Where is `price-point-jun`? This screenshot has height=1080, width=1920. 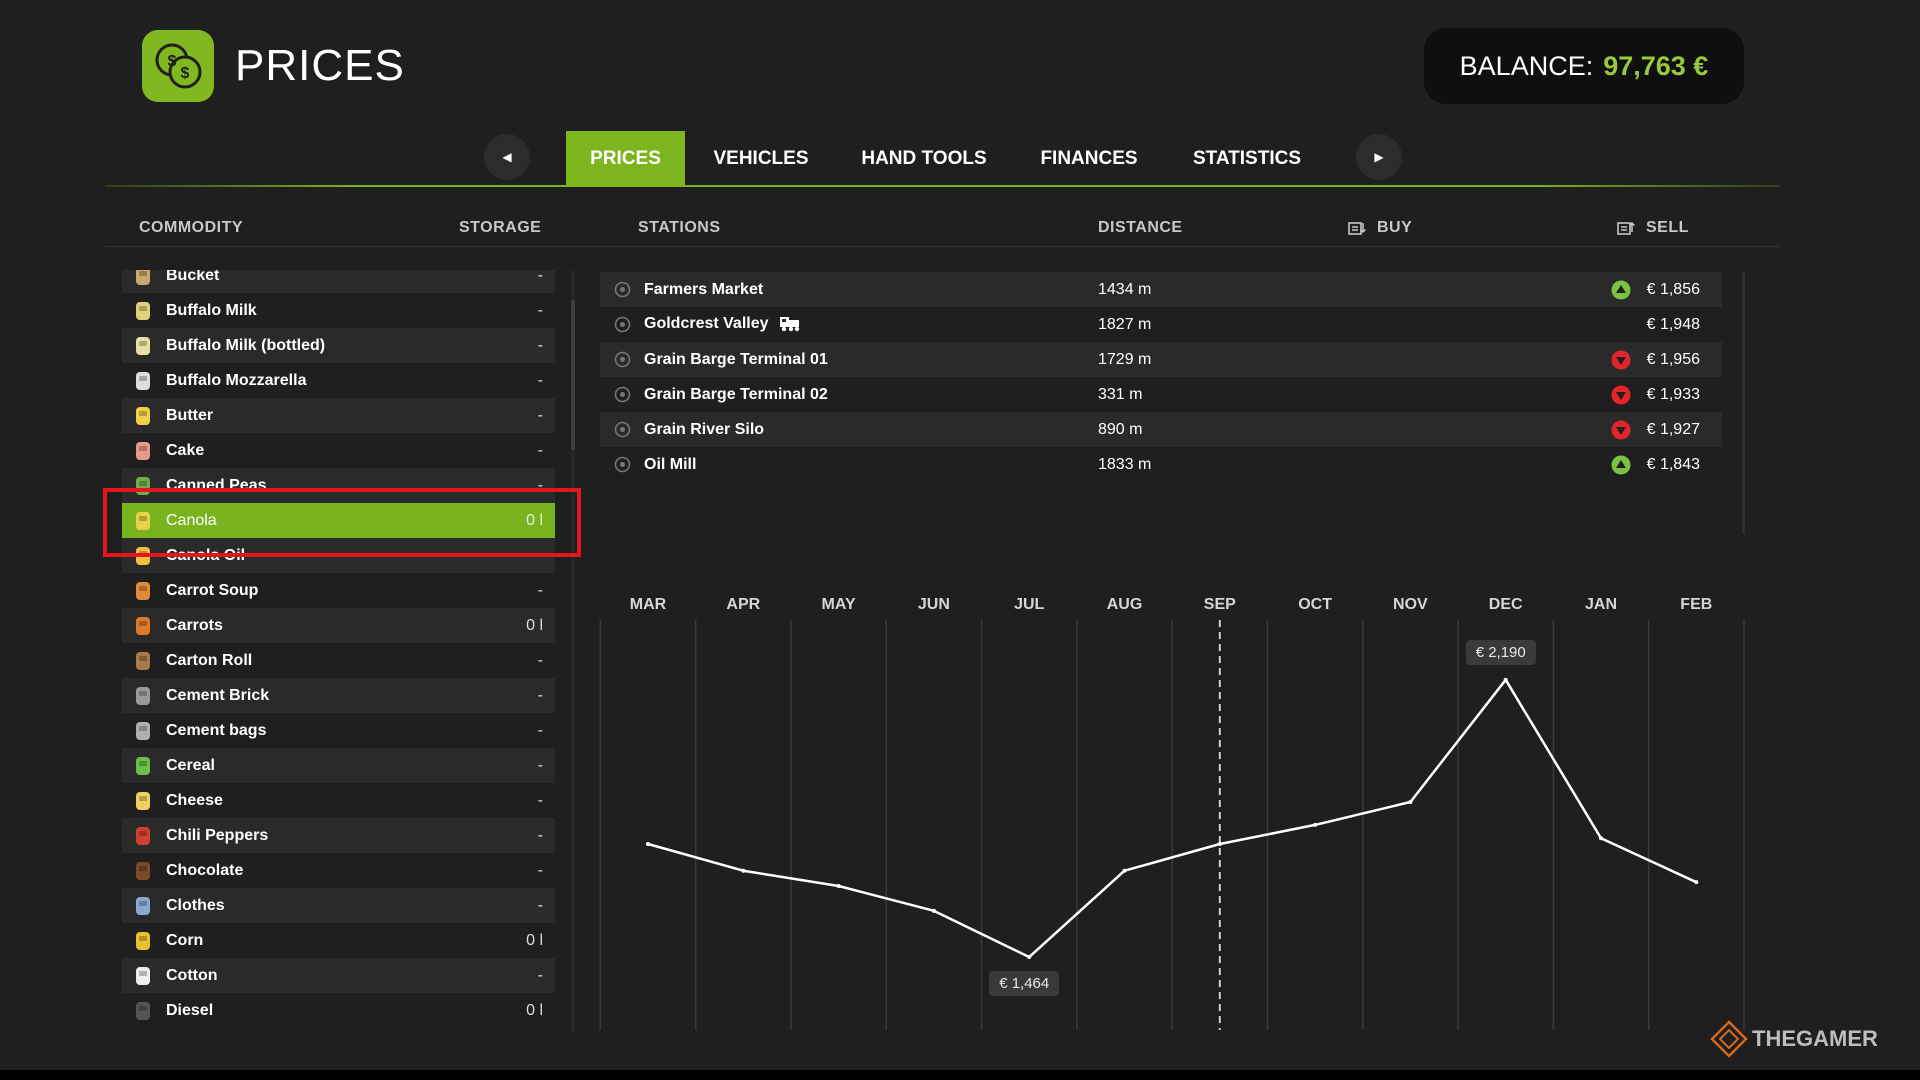 price-point-jun is located at coordinates (933, 910).